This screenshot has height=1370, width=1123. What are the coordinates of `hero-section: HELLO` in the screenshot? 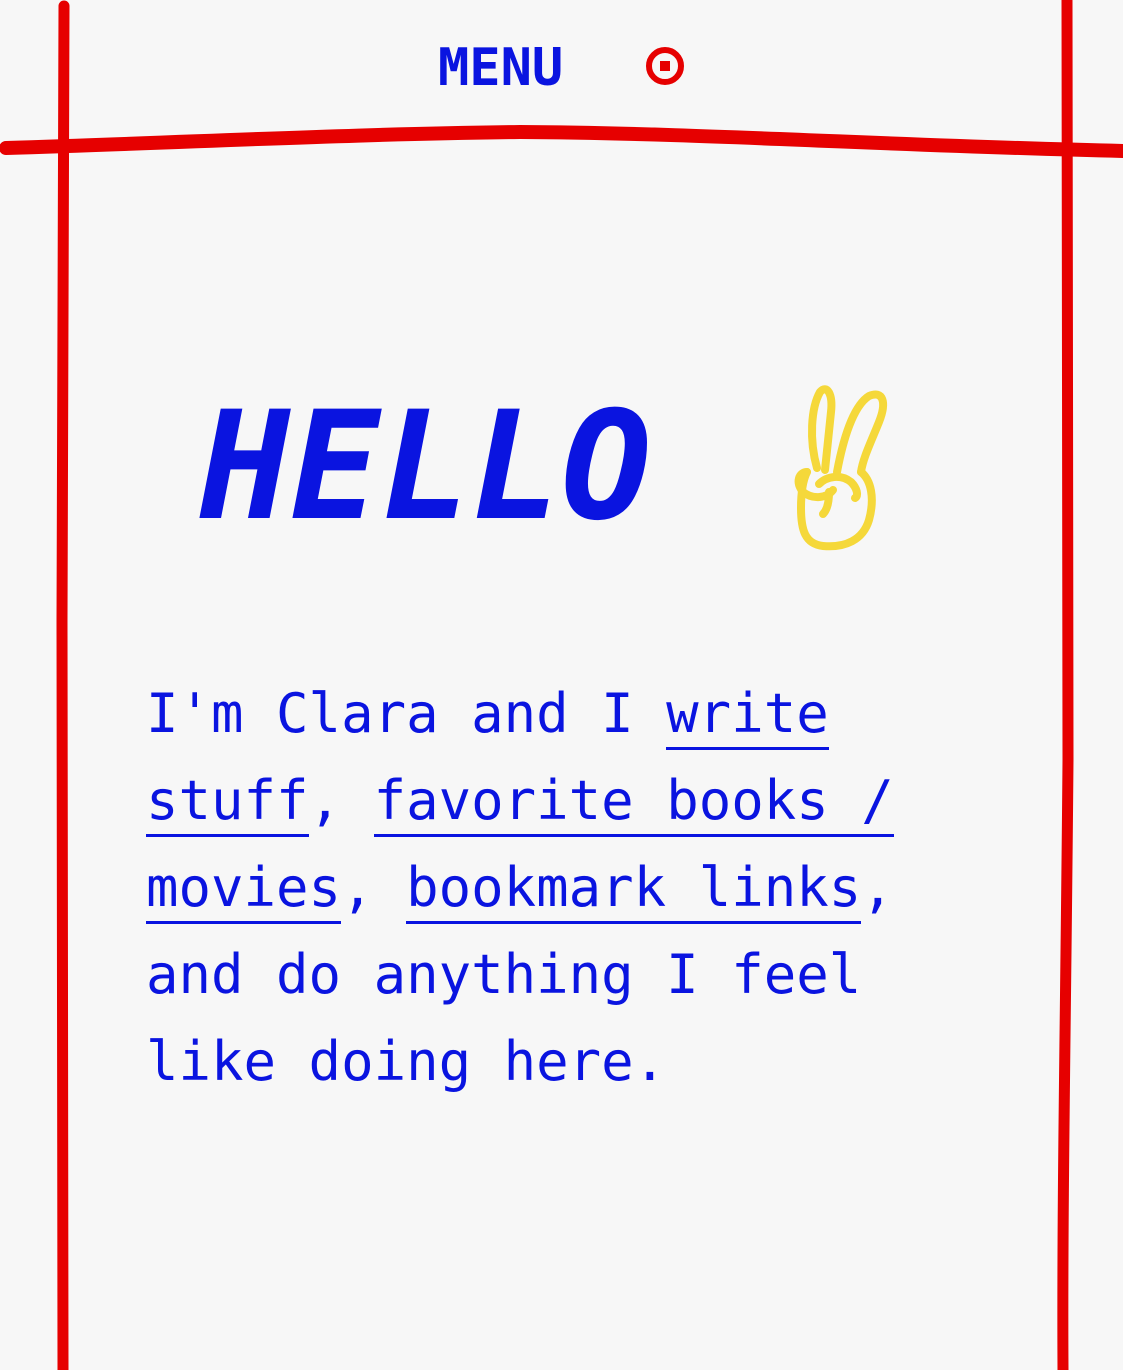 It's located at (560, 470).